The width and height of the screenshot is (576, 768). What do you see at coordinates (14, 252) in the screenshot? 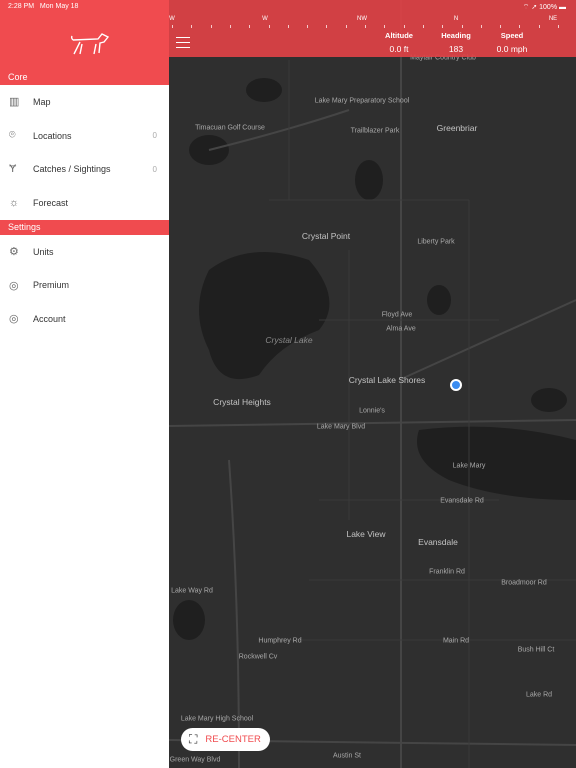
I see `gear-icon: ⚙` at bounding box center [14, 252].